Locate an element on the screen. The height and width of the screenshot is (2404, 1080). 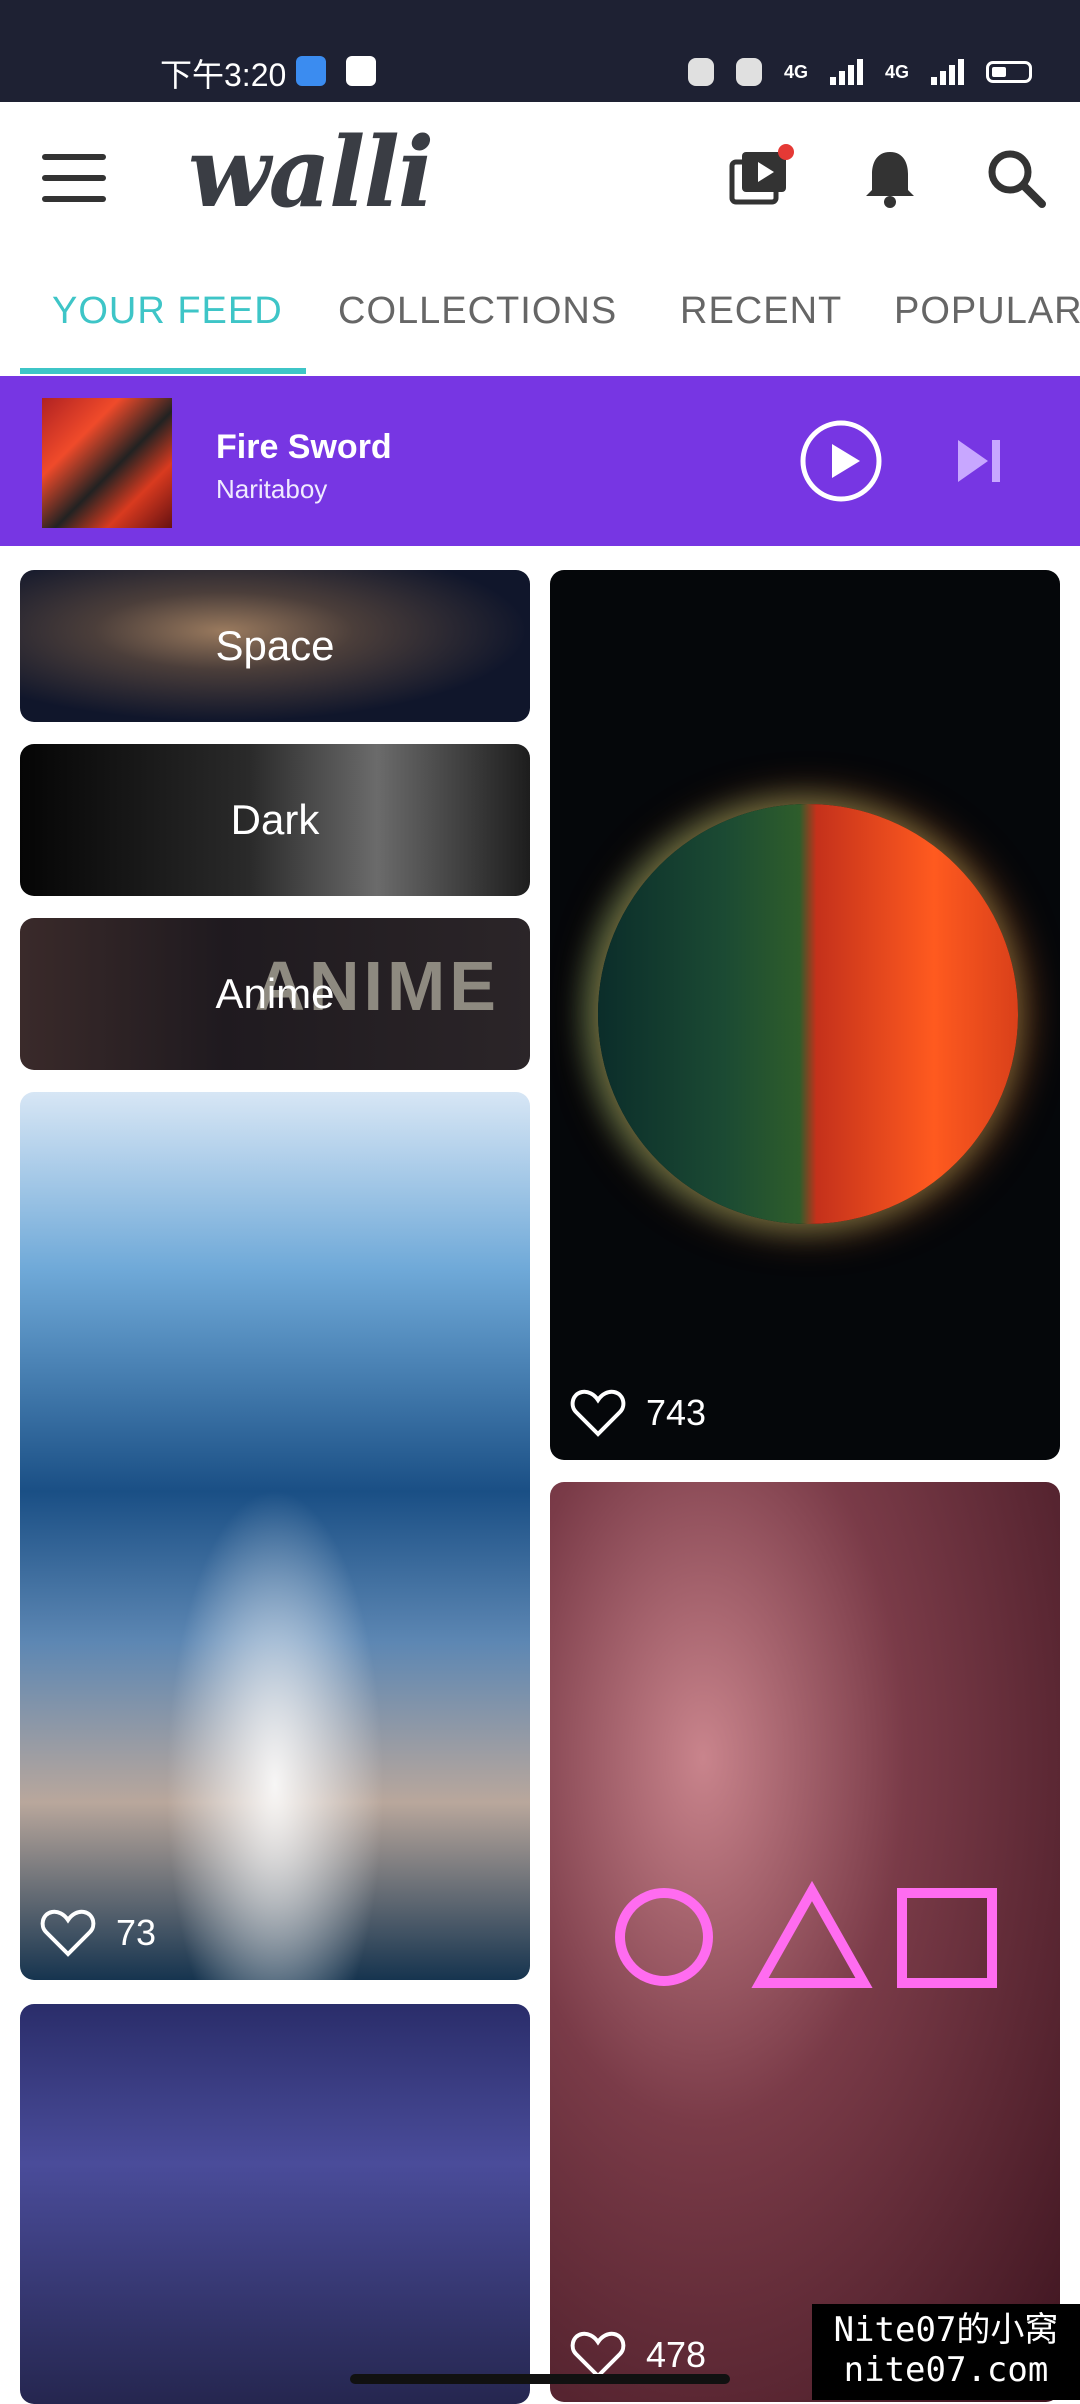
category-card-space: Space is located at coordinates (275, 646).